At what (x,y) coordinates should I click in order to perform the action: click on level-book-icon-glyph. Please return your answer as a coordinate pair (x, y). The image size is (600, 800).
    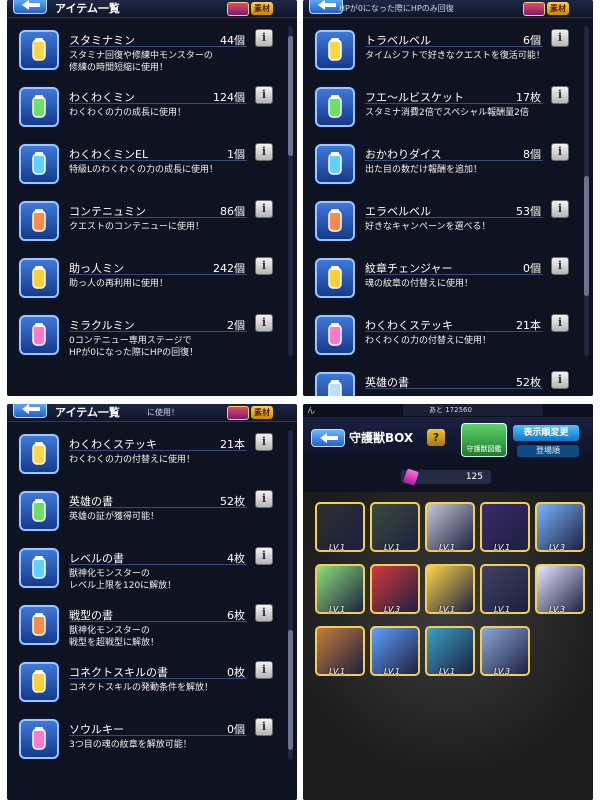
    Looking at the image, I should click on (39, 567).